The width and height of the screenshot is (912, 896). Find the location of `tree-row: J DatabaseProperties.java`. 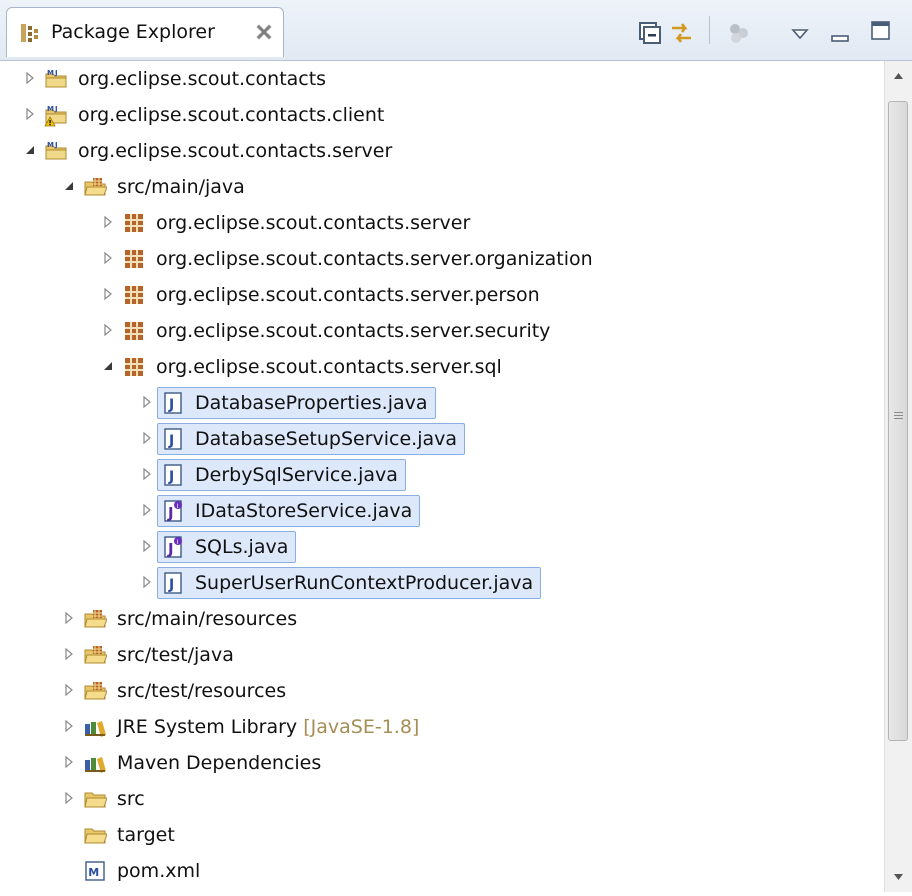

tree-row: J DatabaseProperties.java is located at coordinates (442, 403).